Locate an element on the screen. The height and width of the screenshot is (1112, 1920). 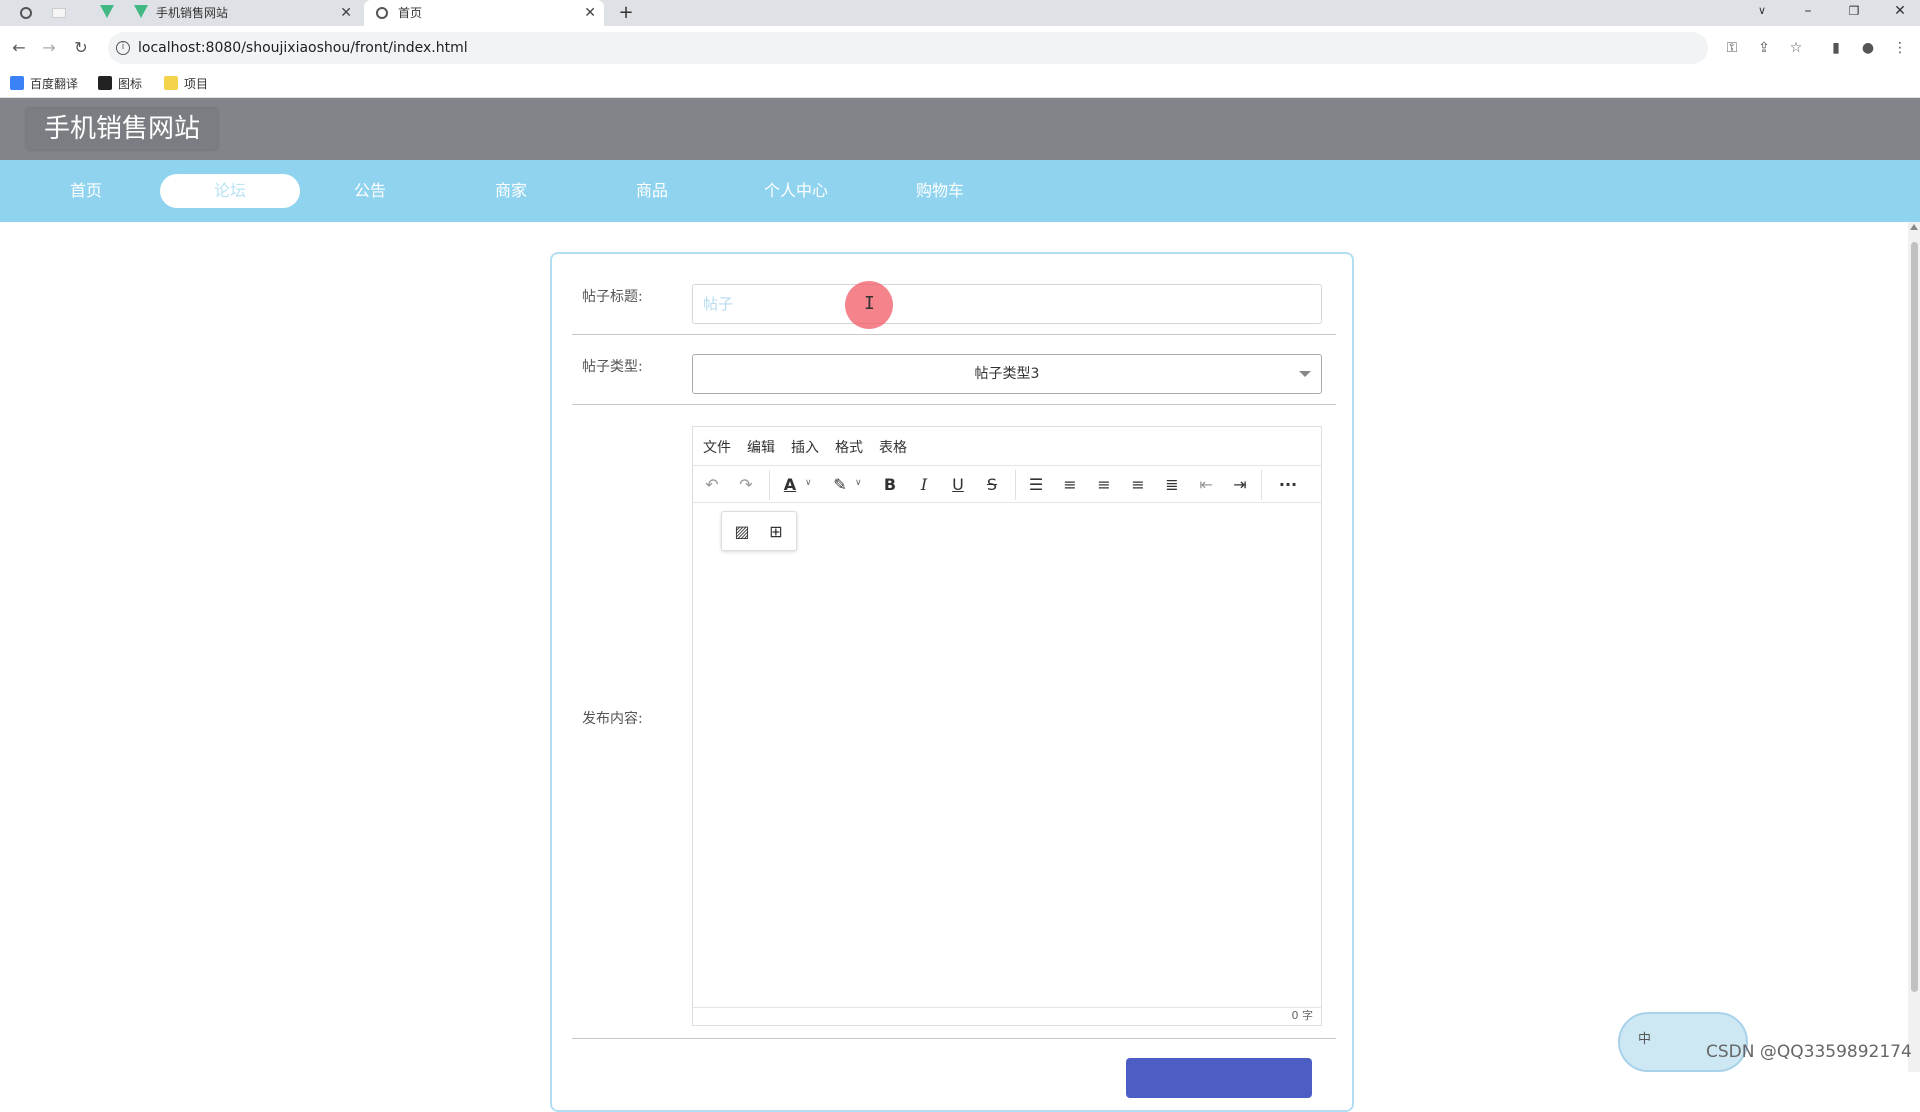
tab-globe-pinned is located at coordinates (24, 13).